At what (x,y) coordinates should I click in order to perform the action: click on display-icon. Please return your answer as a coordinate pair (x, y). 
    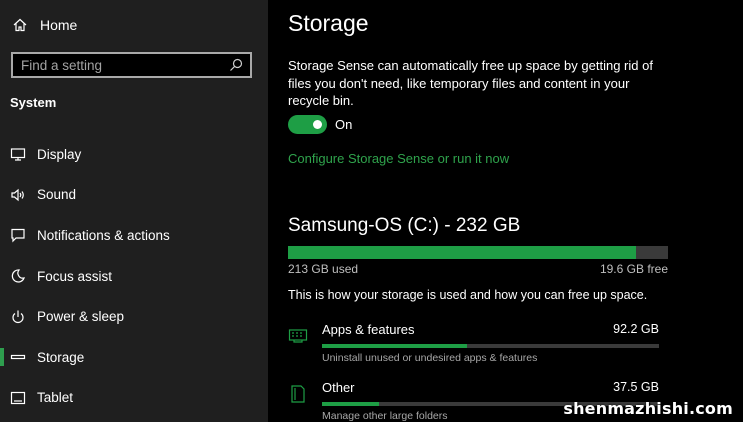
    Looking at the image, I should click on (18, 154).